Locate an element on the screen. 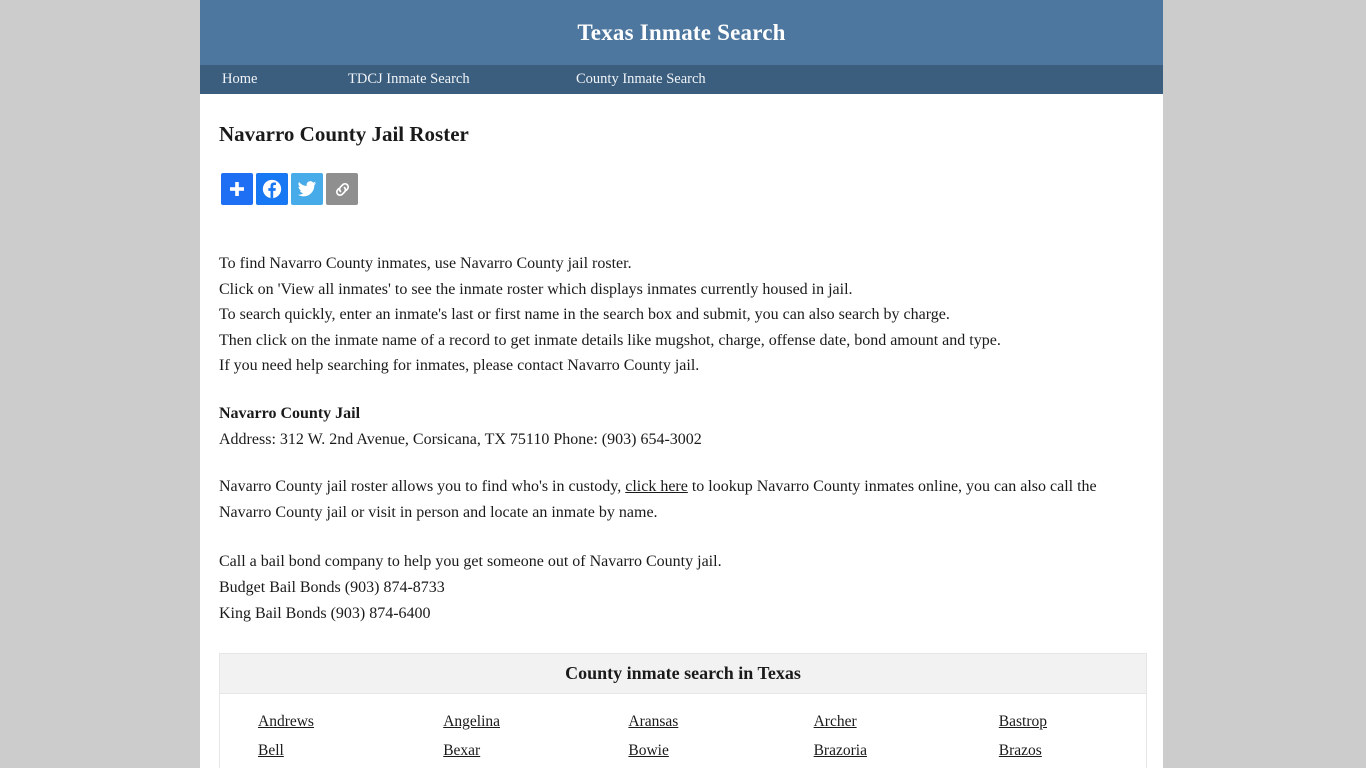 Image resolution: width=1366 pixels, height=768 pixels. county-cell: Andrews is located at coordinates (312, 721).